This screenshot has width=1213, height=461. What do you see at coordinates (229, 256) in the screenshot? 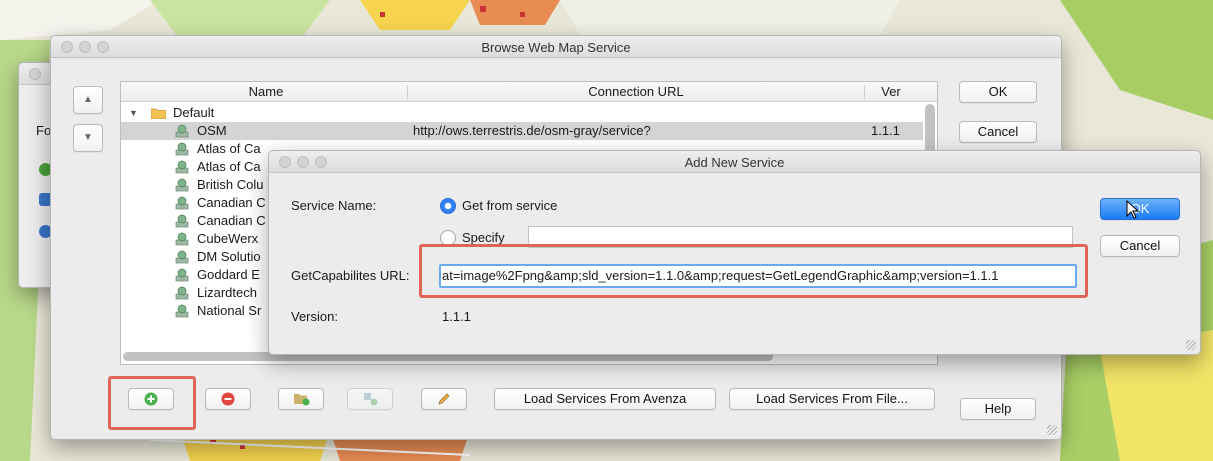
I see `service-name: DM Solutio` at bounding box center [229, 256].